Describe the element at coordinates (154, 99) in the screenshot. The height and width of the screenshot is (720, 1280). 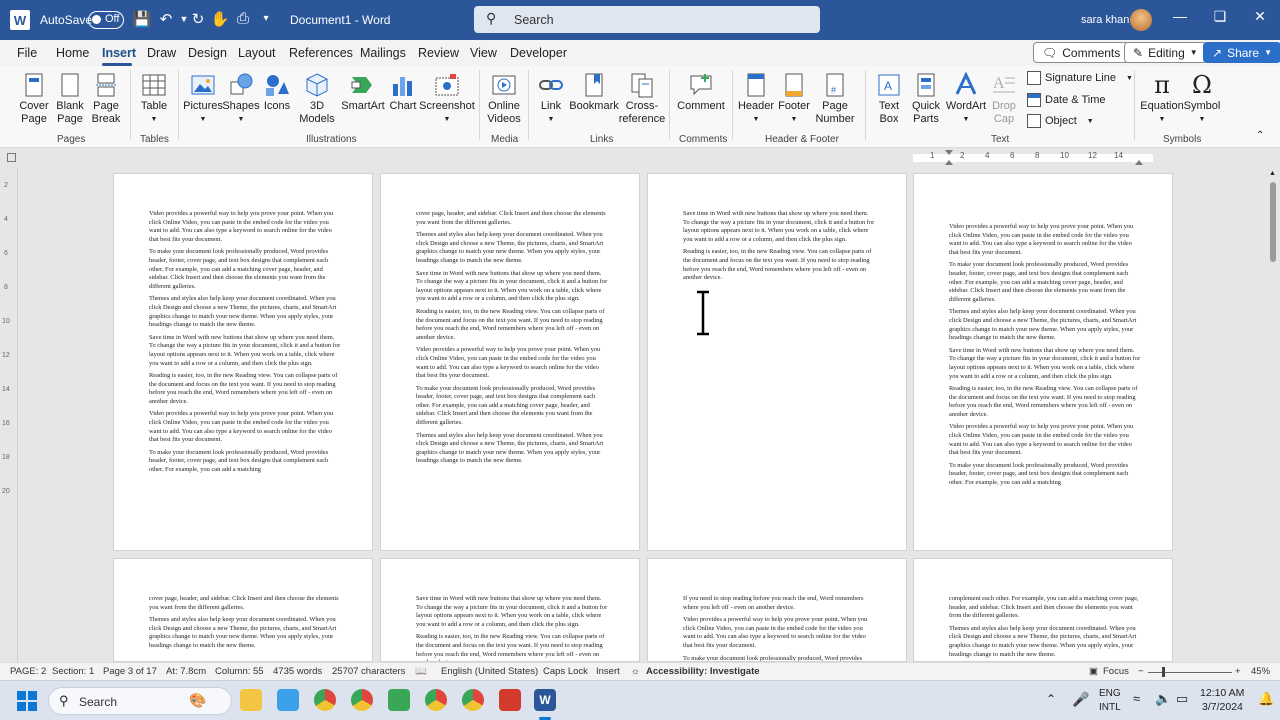
I see `table-button: Table ▼` at that location.